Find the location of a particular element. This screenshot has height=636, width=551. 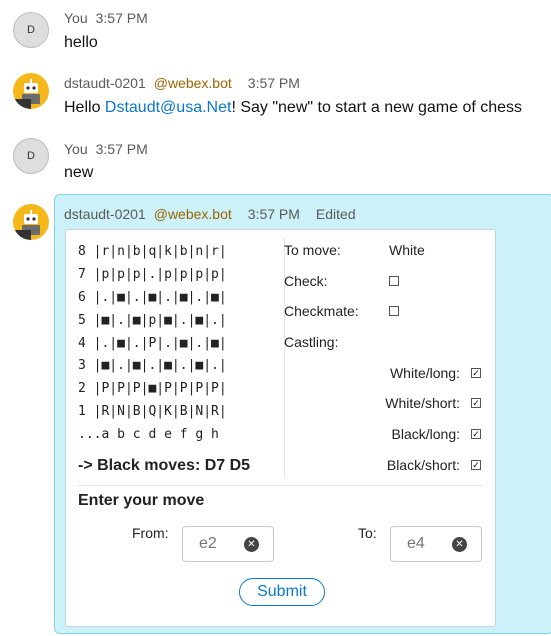

castling-black-long-label: Black/long: is located at coordinates (425, 434).